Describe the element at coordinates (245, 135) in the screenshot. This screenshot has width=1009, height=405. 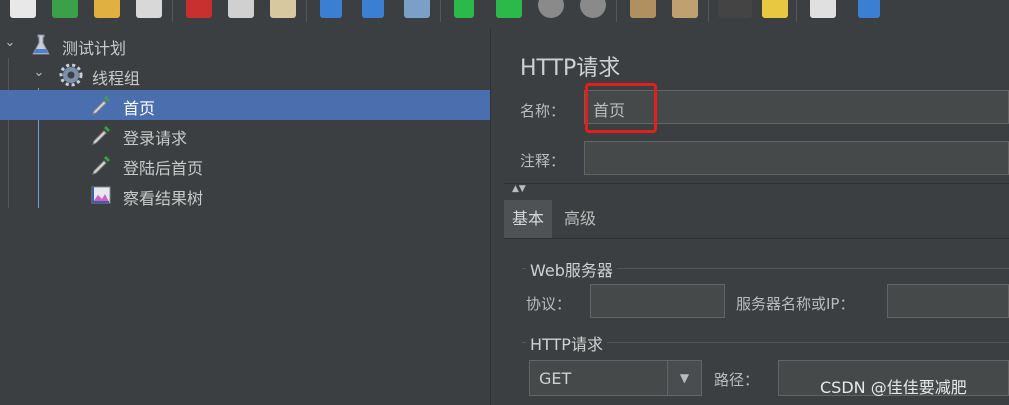
I see `tree-item-login-request: 登录请求` at that location.